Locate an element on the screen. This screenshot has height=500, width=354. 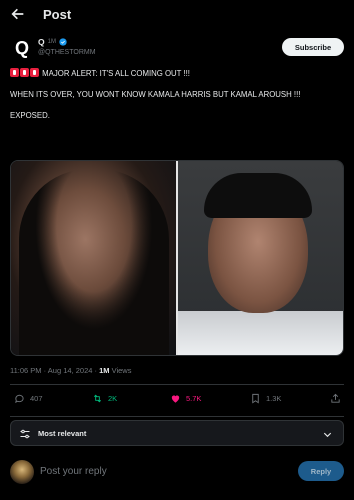
reply-icon is located at coordinates (19, 399).